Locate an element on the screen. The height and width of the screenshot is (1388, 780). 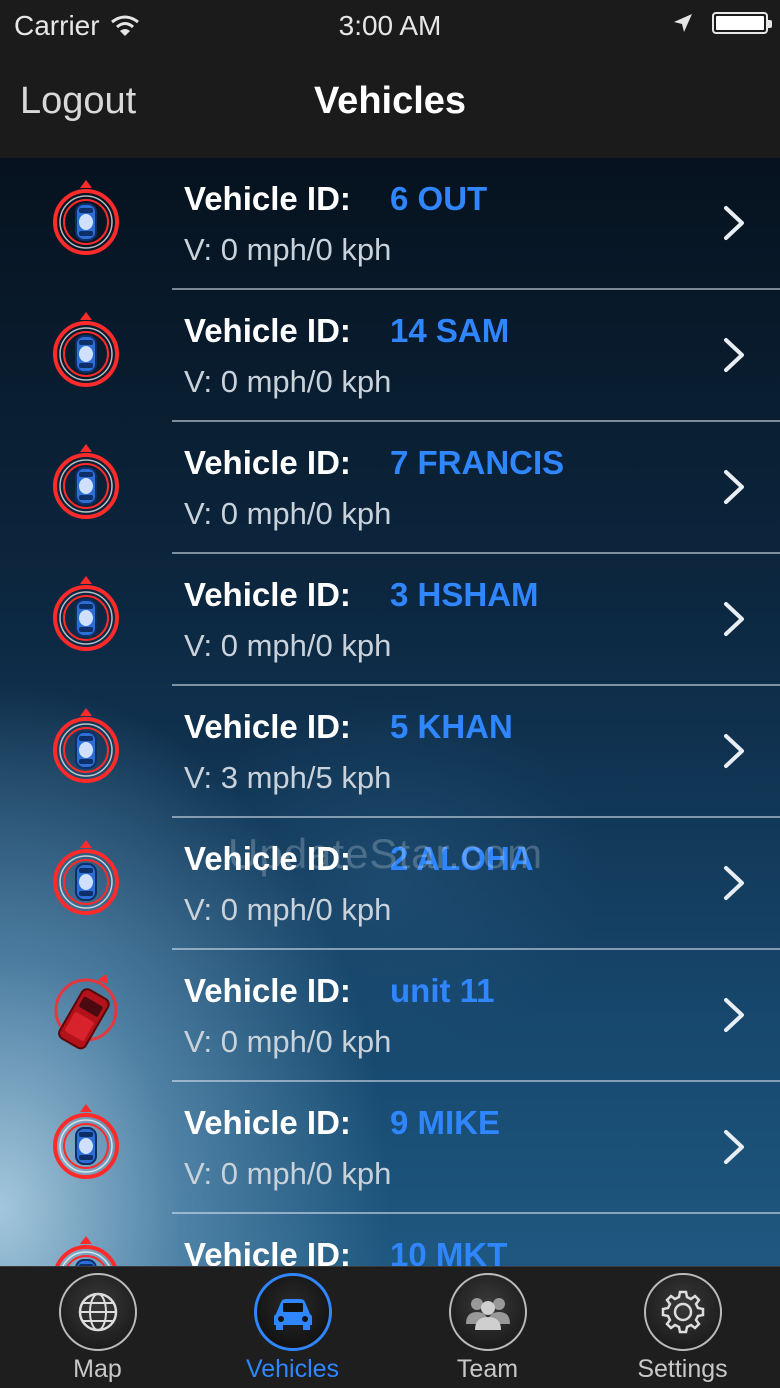
vehicle-row: Vehicle ID: 10 MKT is located at coordinates (390, 1240).